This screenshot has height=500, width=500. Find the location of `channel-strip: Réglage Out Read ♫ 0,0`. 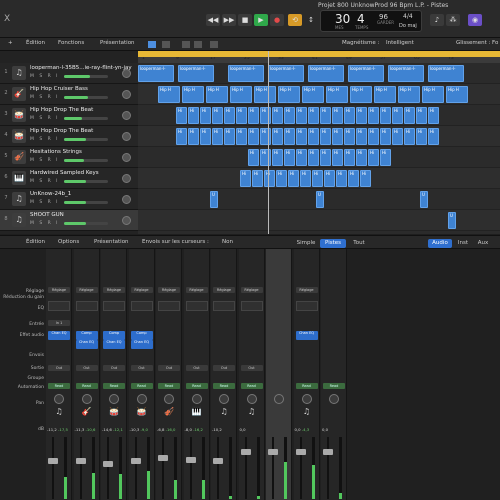

channel-strip: Réglage Out Read ♫ 0,0 is located at coordinates (251, 374).